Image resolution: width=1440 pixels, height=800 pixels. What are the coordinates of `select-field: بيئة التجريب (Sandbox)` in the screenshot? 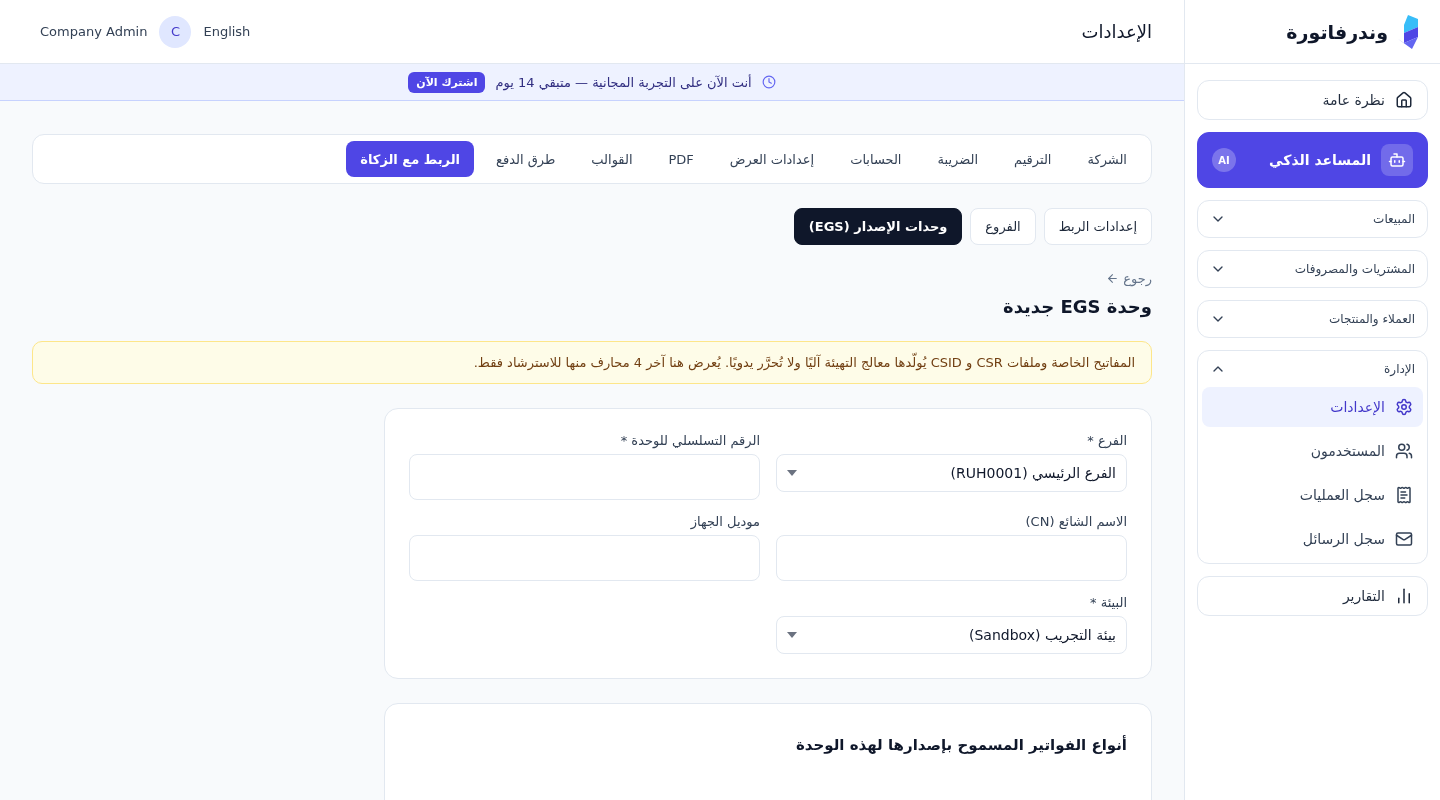 It's located at (951, 635).